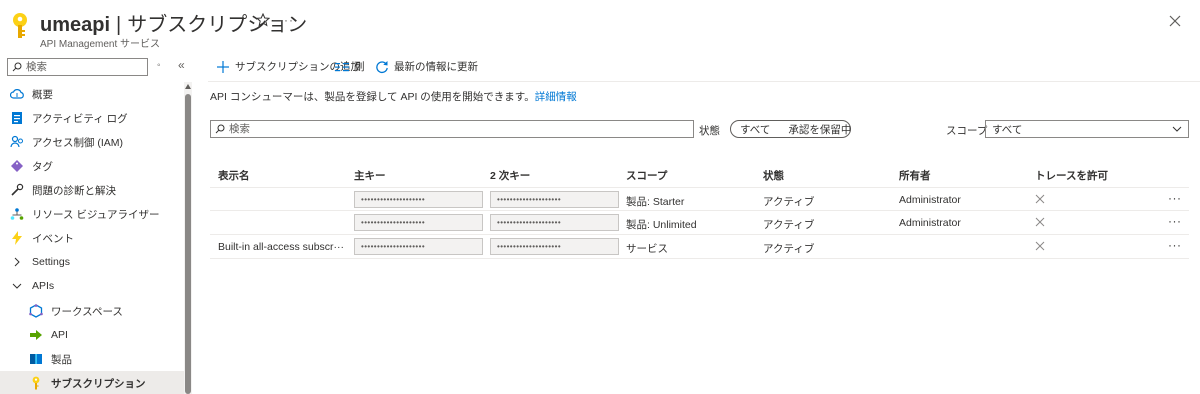 The image size is (1200, 394). Describe the element at coordinates (61, 359) in the screenshot. I see `sidebar-item-label: 製品` at that location.